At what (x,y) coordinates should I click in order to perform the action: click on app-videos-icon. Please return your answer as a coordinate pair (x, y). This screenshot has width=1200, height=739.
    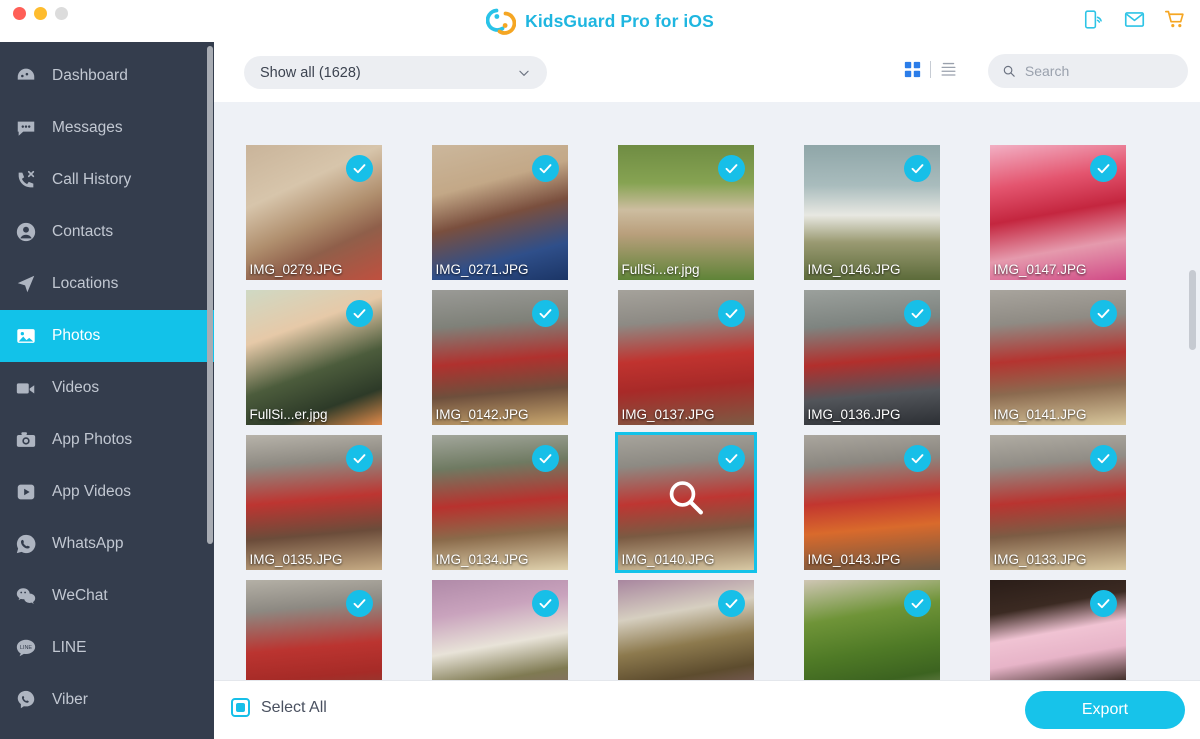
    Looking at the image, I should click on (26, 492).